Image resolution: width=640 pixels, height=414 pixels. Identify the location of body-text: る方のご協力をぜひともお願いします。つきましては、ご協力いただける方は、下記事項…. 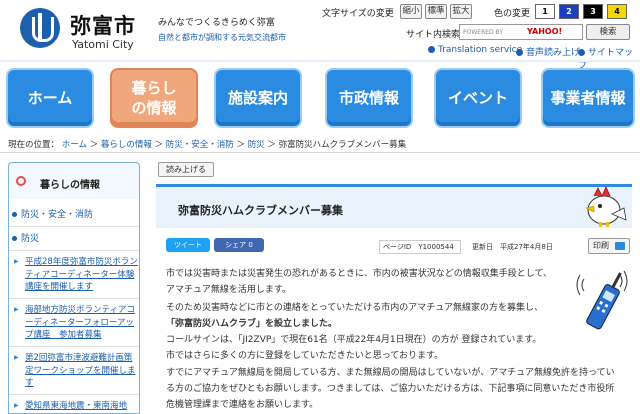
(390, 389).